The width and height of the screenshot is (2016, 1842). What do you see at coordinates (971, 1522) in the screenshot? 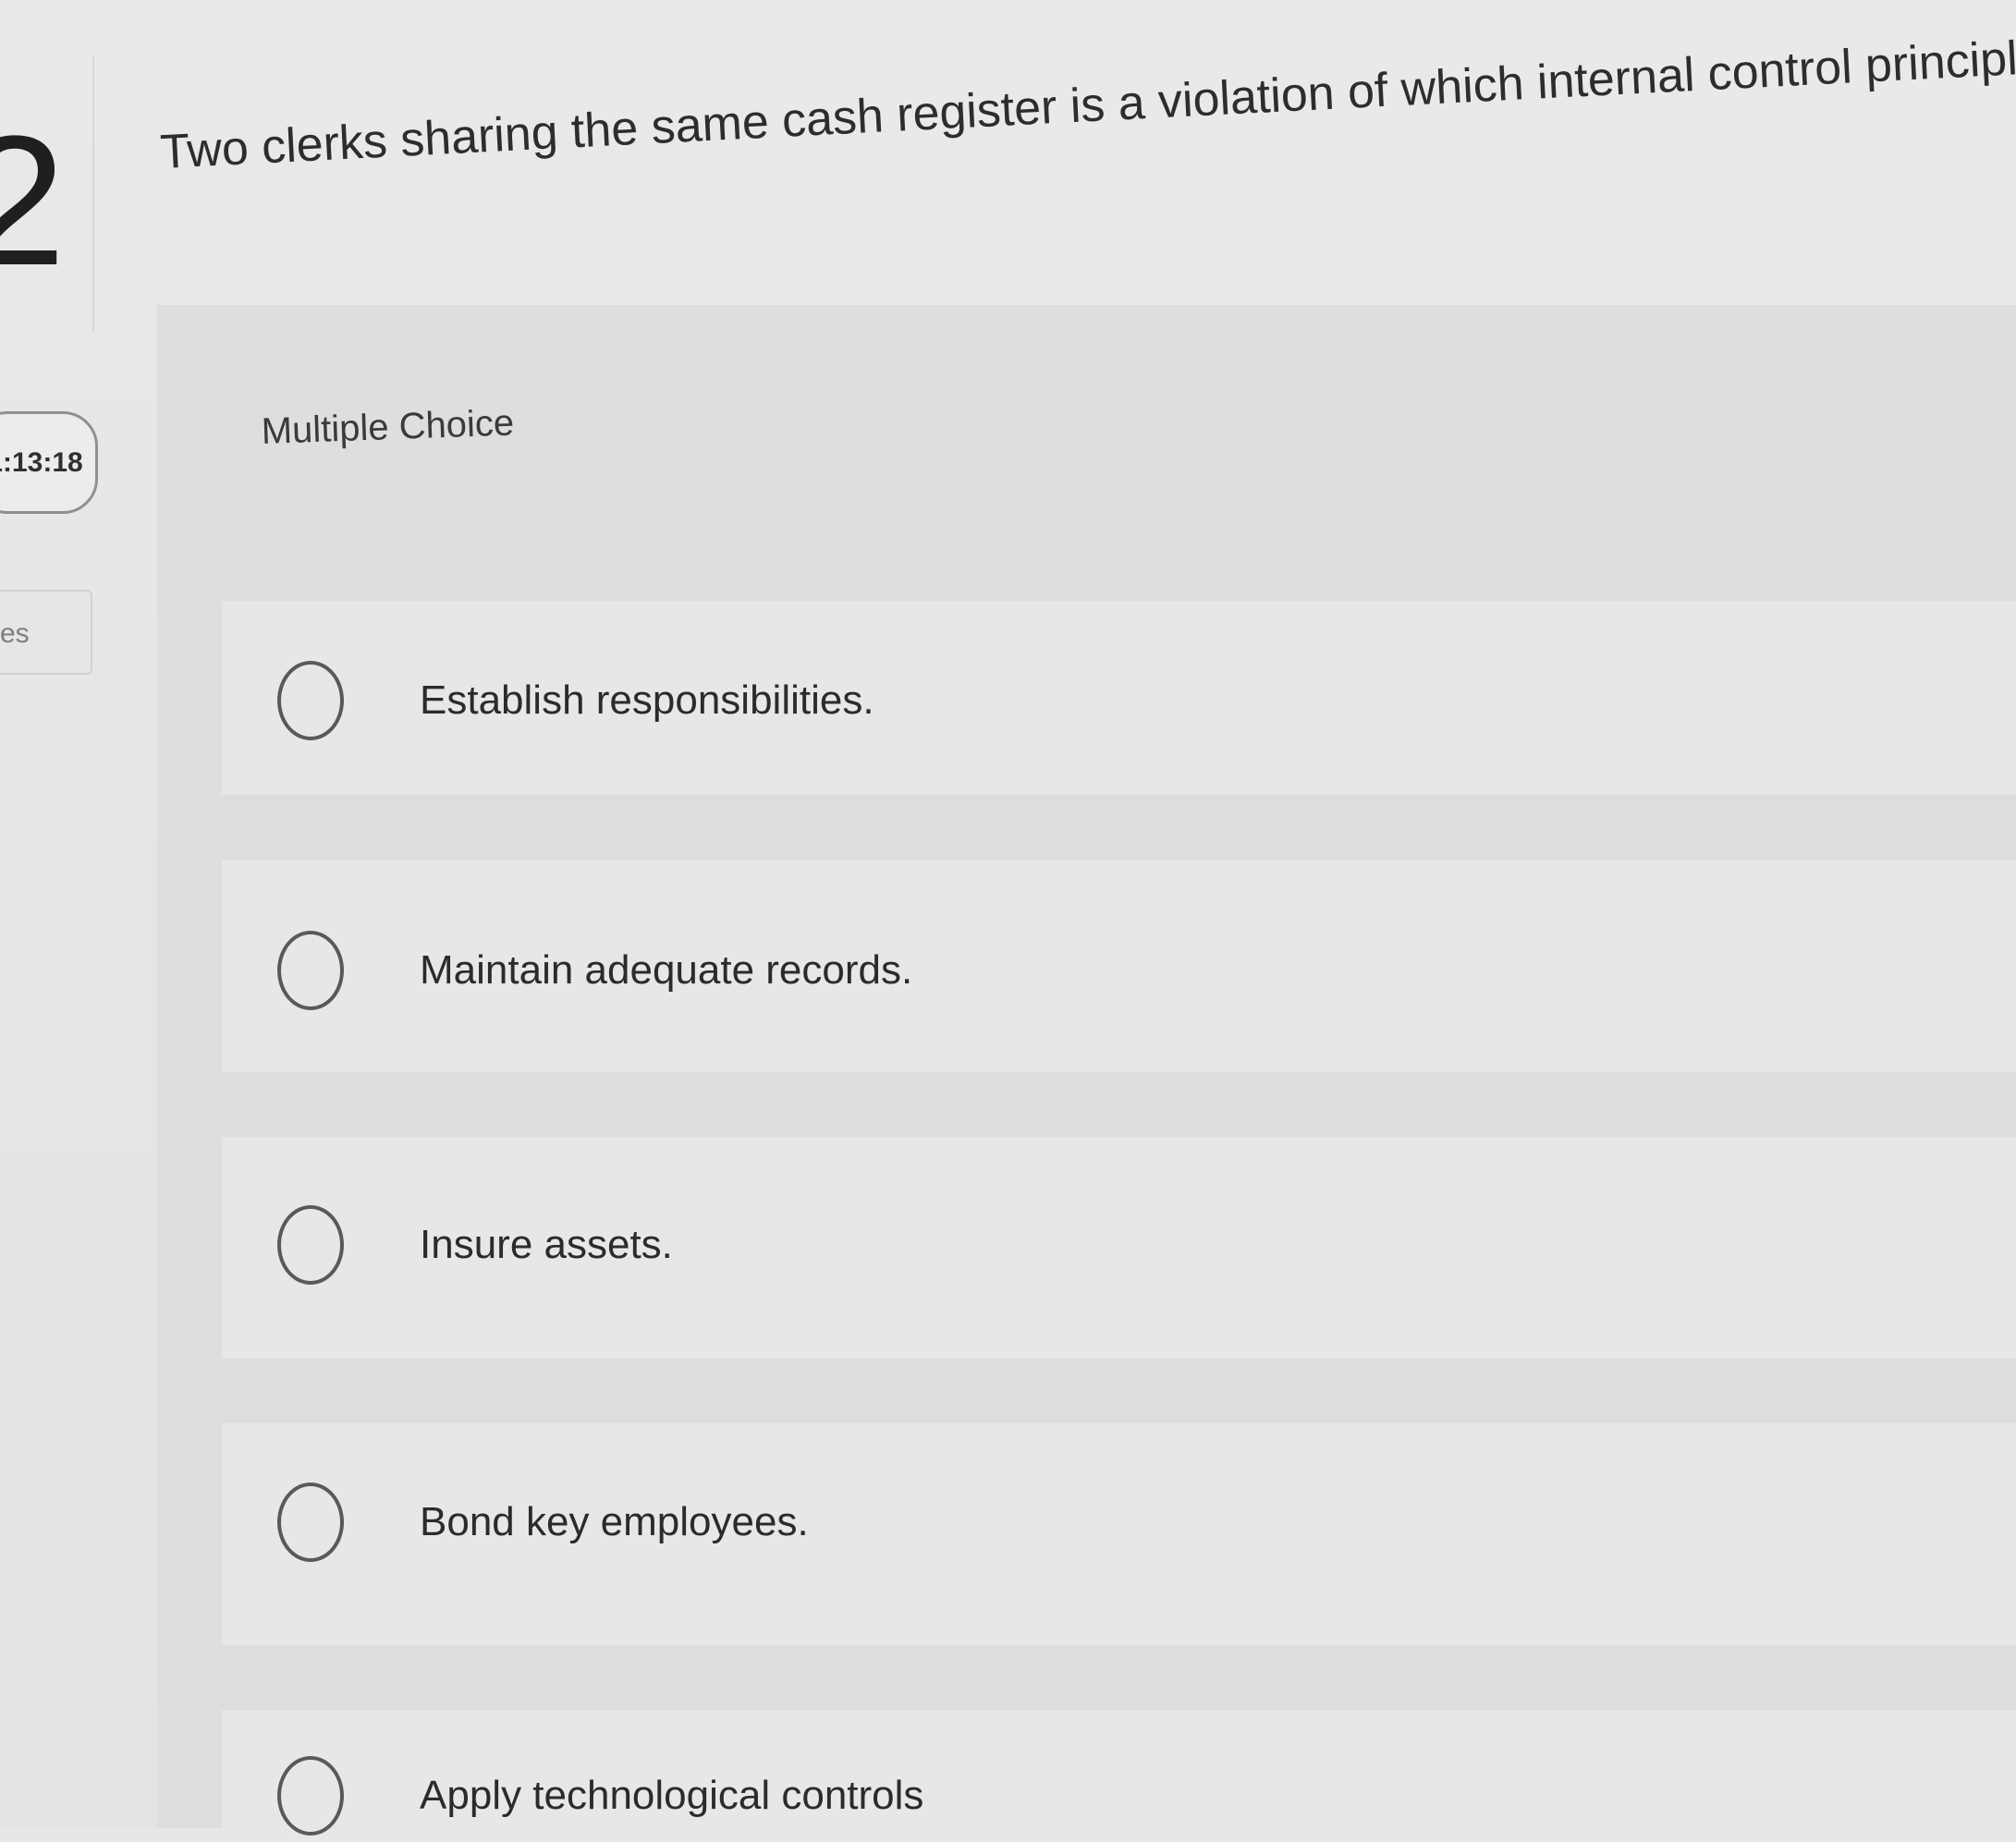
I see `option-bond-key-employees: Bond key employees.` at bounding box center [971, 1522].